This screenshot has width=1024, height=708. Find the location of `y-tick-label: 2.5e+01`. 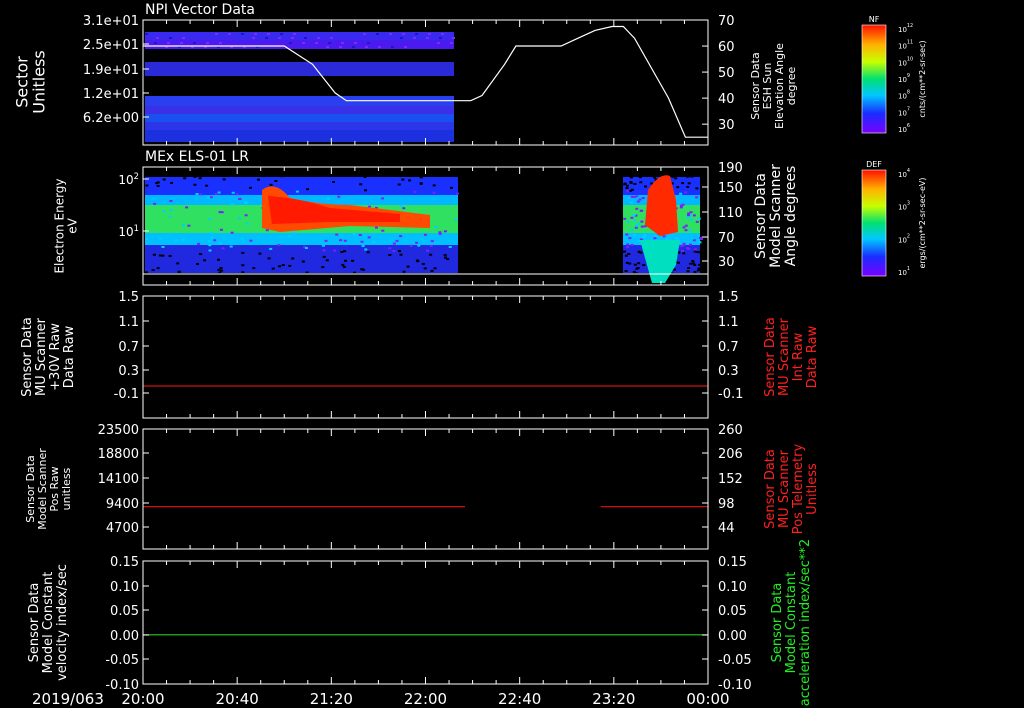

y-tick-label: 2.5e+01 is located at coordinates (111, 45).